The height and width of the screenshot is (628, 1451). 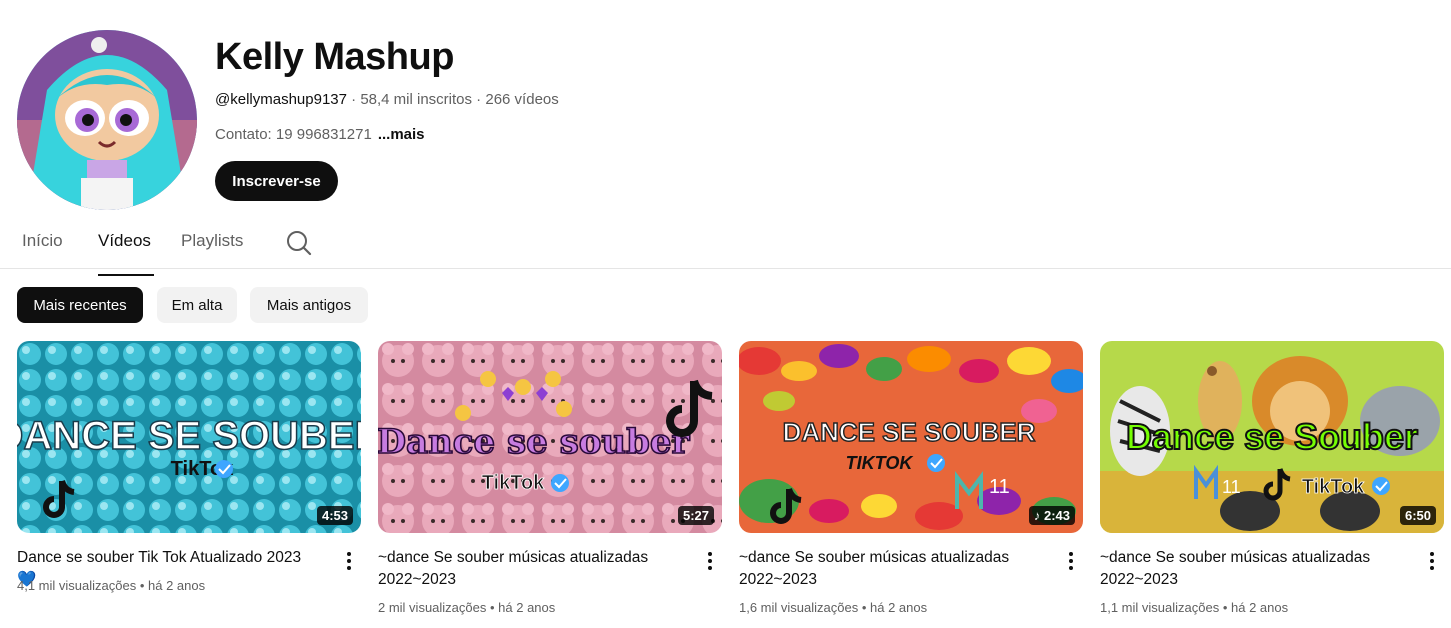 I want to click on avatar-image, so click(x=107, y=120).